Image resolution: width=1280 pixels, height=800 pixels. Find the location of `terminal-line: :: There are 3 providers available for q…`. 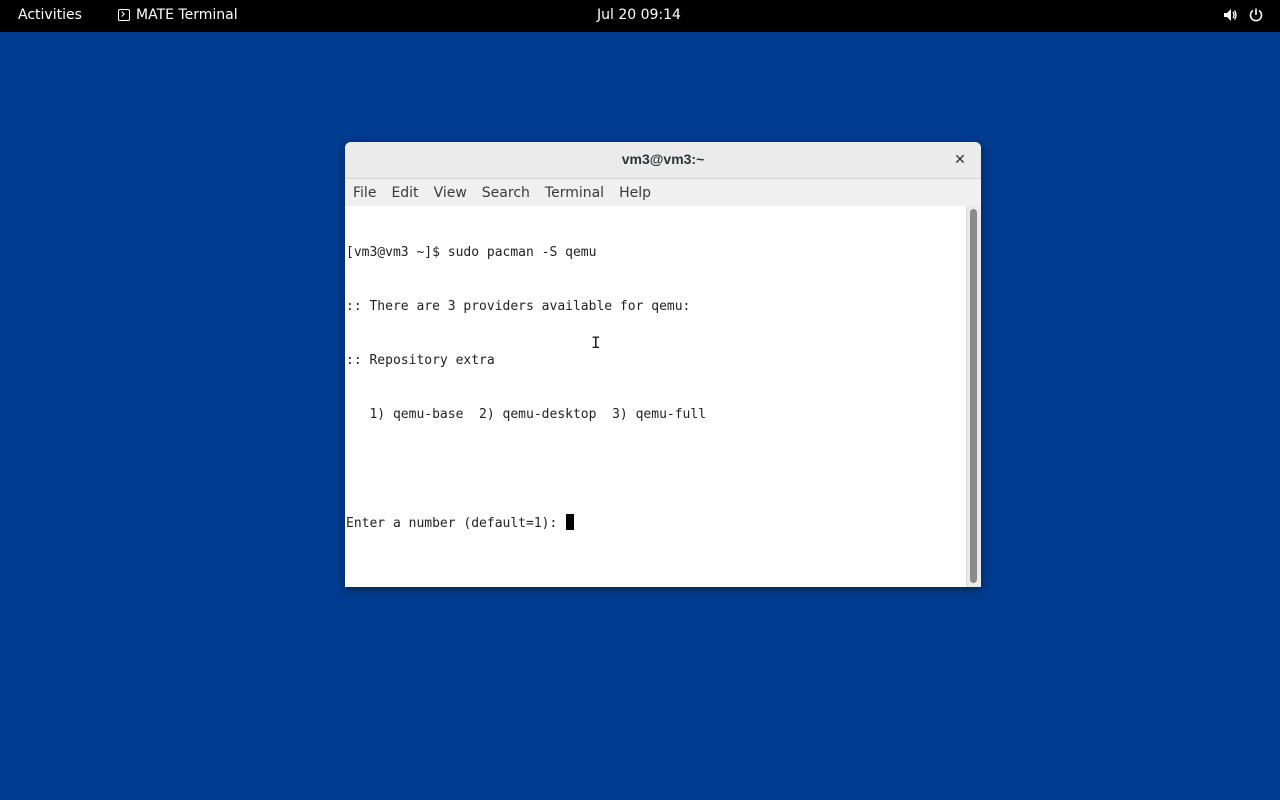

terminal-line: :: There are 3 providers available for q… is located at coordinates (518, 306).